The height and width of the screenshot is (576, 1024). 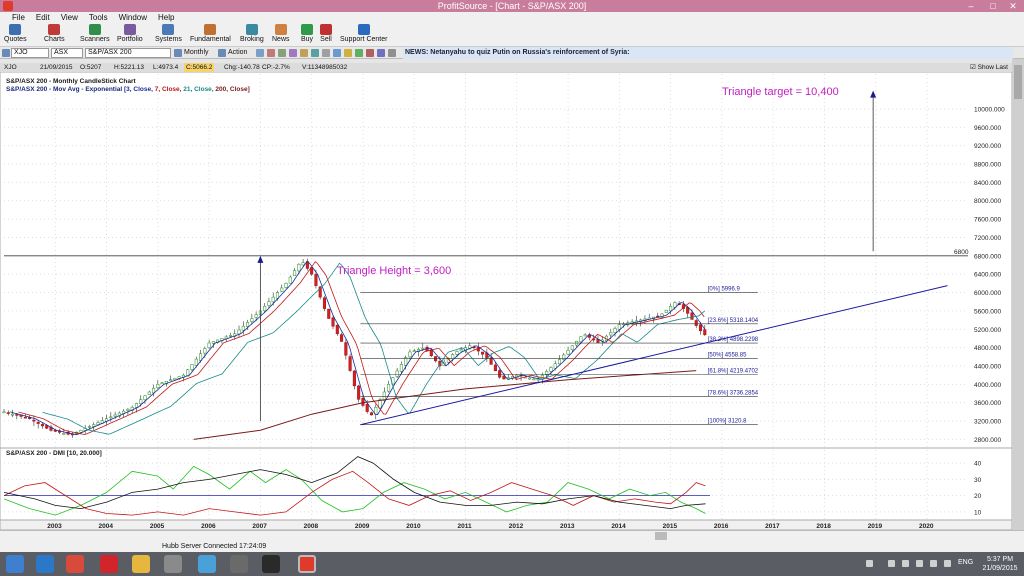 What do you see at coordinates (128, 53) in the screenshot?
I see `security-name-field: S&P/ASX 200` at bounding box center [128, 53].